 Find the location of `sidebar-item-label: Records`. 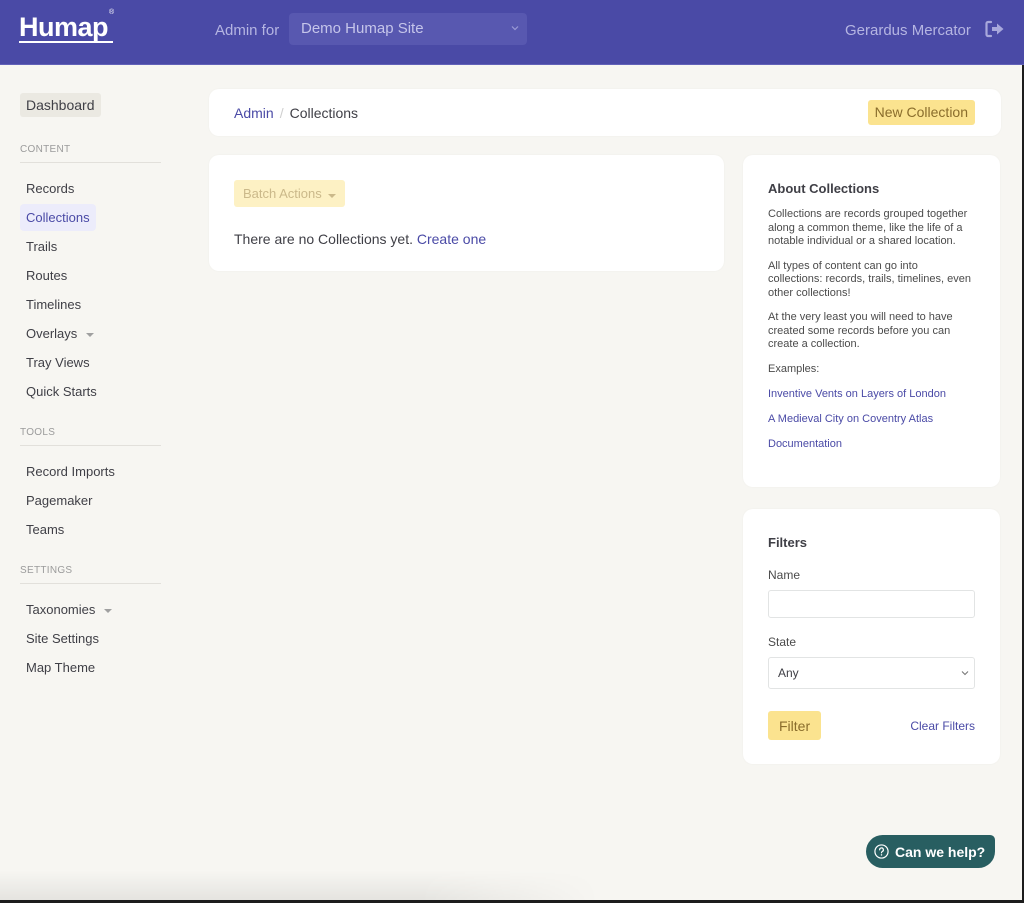

sidebar-item-label: Records is located at coordinates (50, 188).